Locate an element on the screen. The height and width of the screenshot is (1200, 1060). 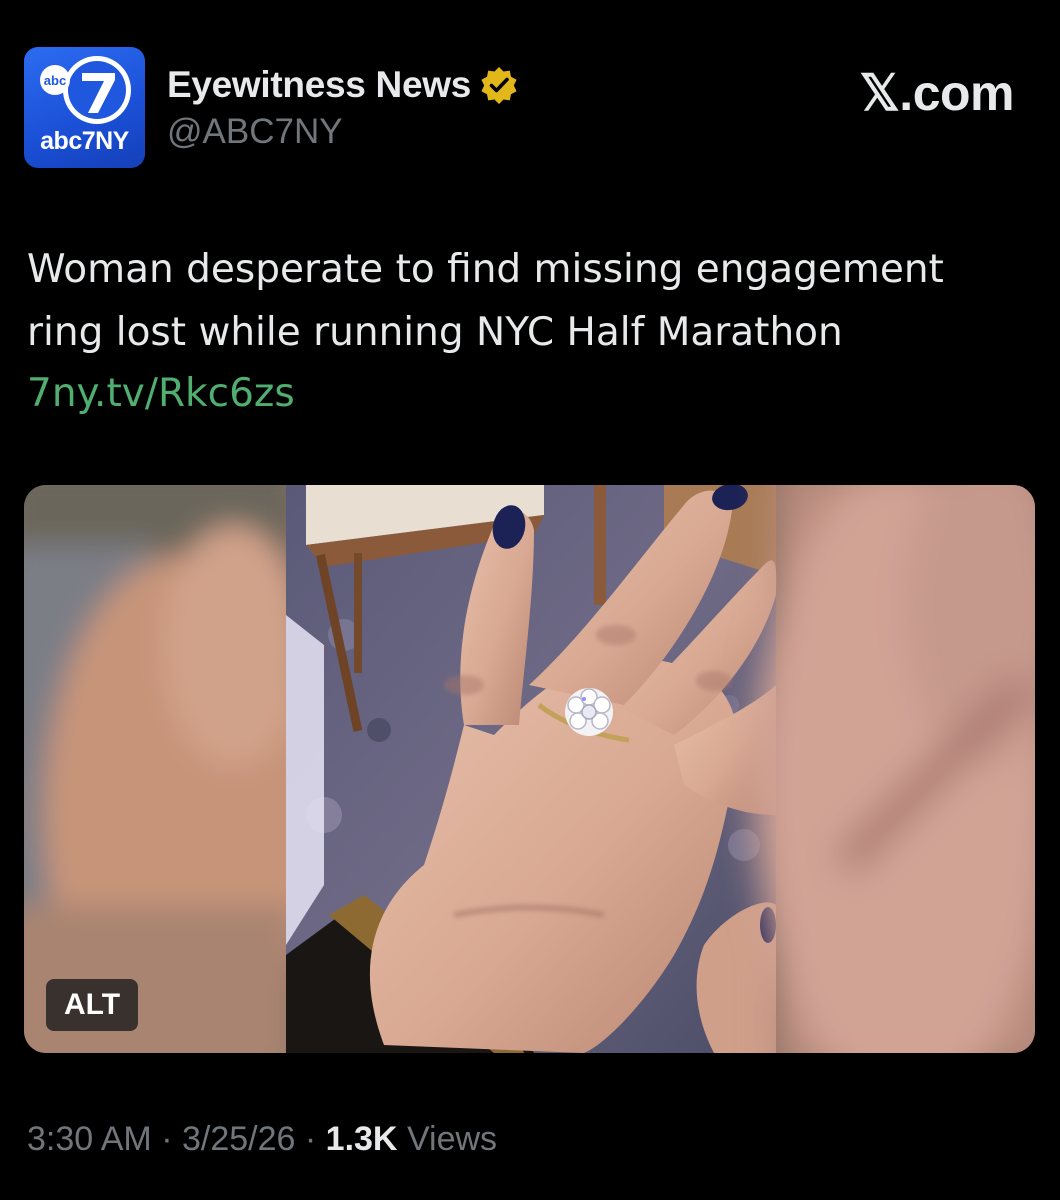
post-meta: 3:30 AM · 3/25/26 · 1.3K Views is located at coordinates (262, 1139).